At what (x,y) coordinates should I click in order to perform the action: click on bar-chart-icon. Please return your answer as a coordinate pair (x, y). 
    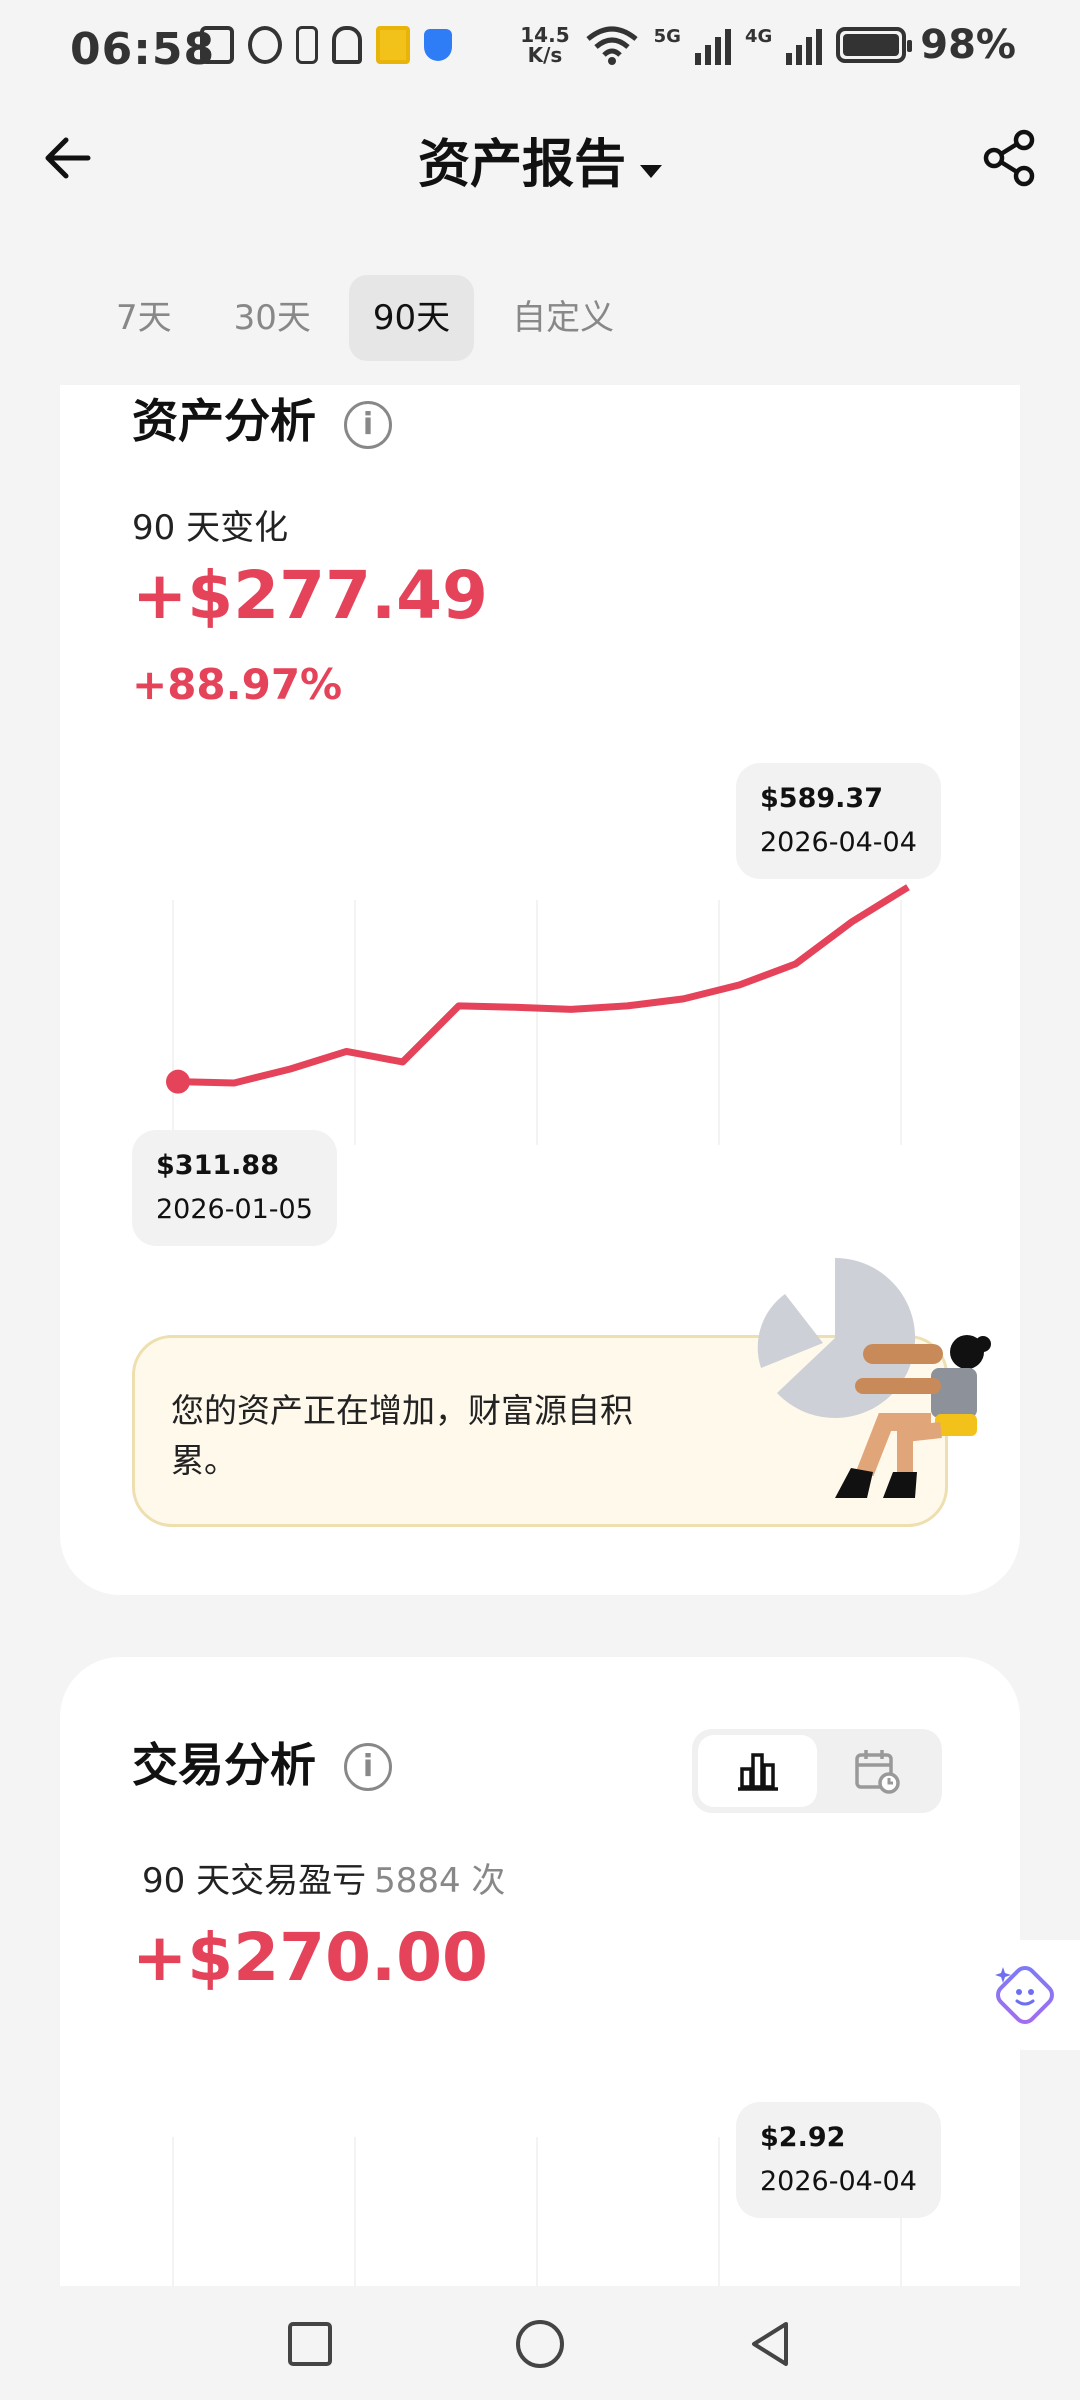
    Looking at the image, I should click on (757, 1772).